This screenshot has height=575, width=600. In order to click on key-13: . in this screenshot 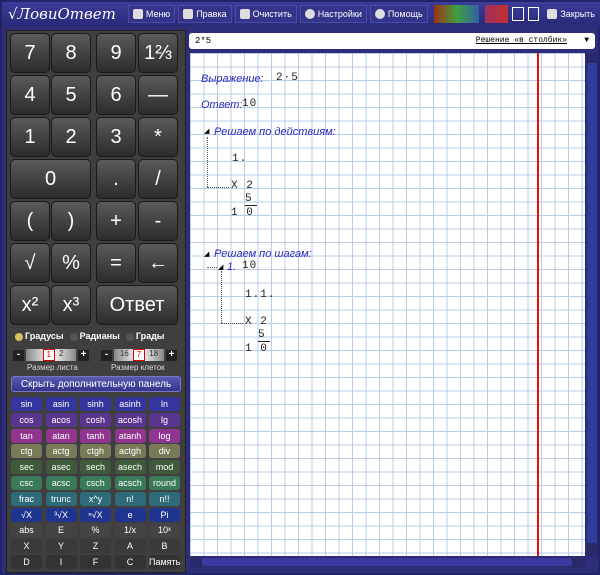, I will do `click(116, 179)`.